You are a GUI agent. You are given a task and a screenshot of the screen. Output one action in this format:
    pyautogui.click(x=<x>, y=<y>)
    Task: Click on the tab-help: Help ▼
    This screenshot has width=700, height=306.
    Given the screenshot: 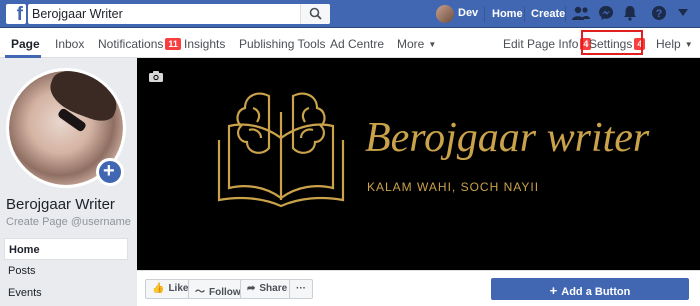 What is the action you would take?
    pyautogui.click(x=674, y=44)
    